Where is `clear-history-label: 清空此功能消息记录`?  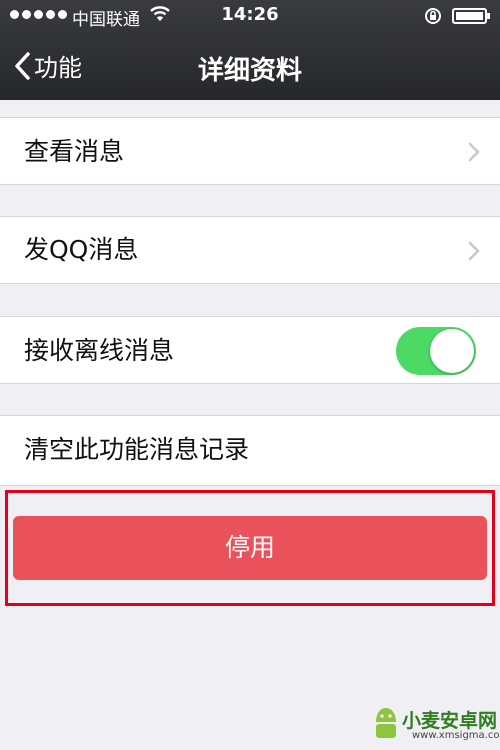 clear-history-label: 清空此功能消息记录 is located at coordinates (137, 449).